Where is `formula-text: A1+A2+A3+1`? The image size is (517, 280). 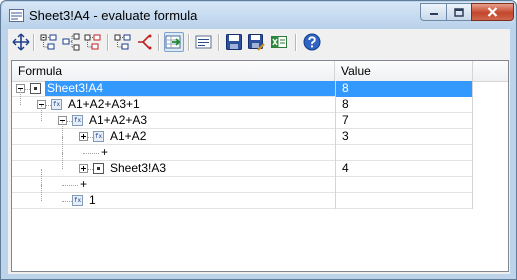 formula-text: A1+A2+A3+1 is located at coordinates (104, 104).